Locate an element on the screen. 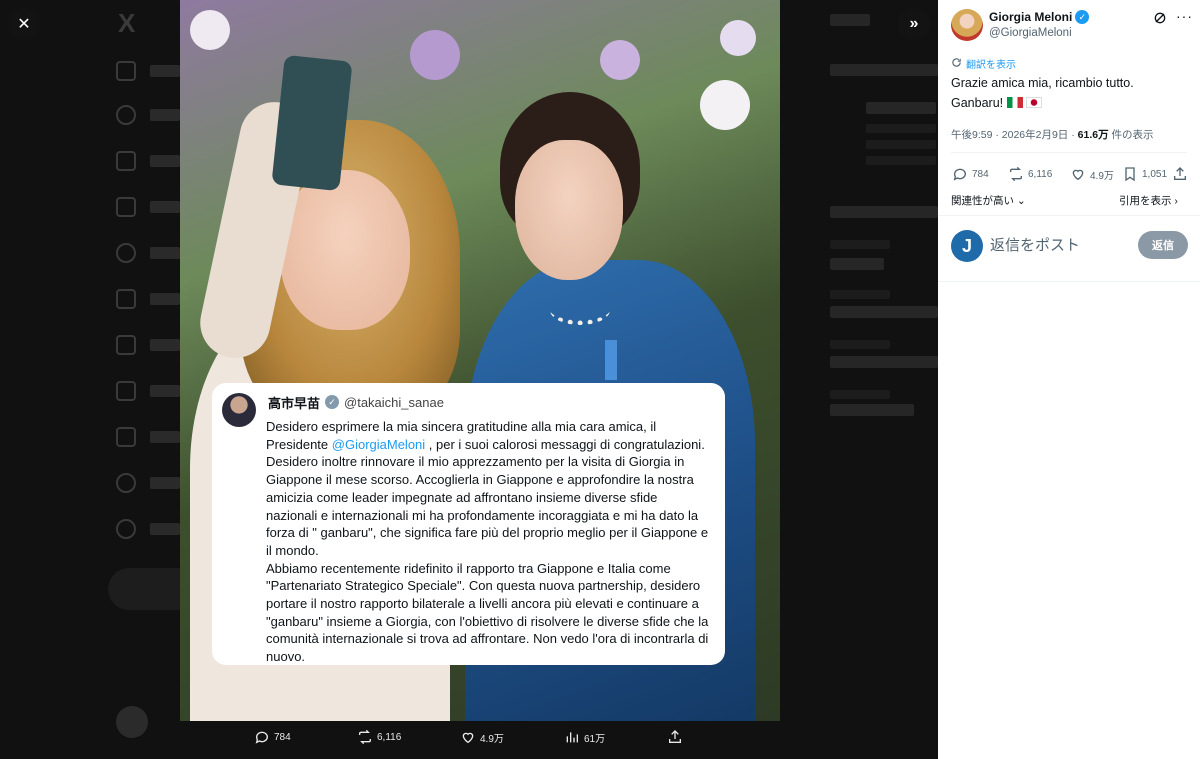 Image resolution: width=1200 pixels, height=759 pixels. author-name-row: Giorgia Meloni ✓ is located at coordinates (1039, 17).